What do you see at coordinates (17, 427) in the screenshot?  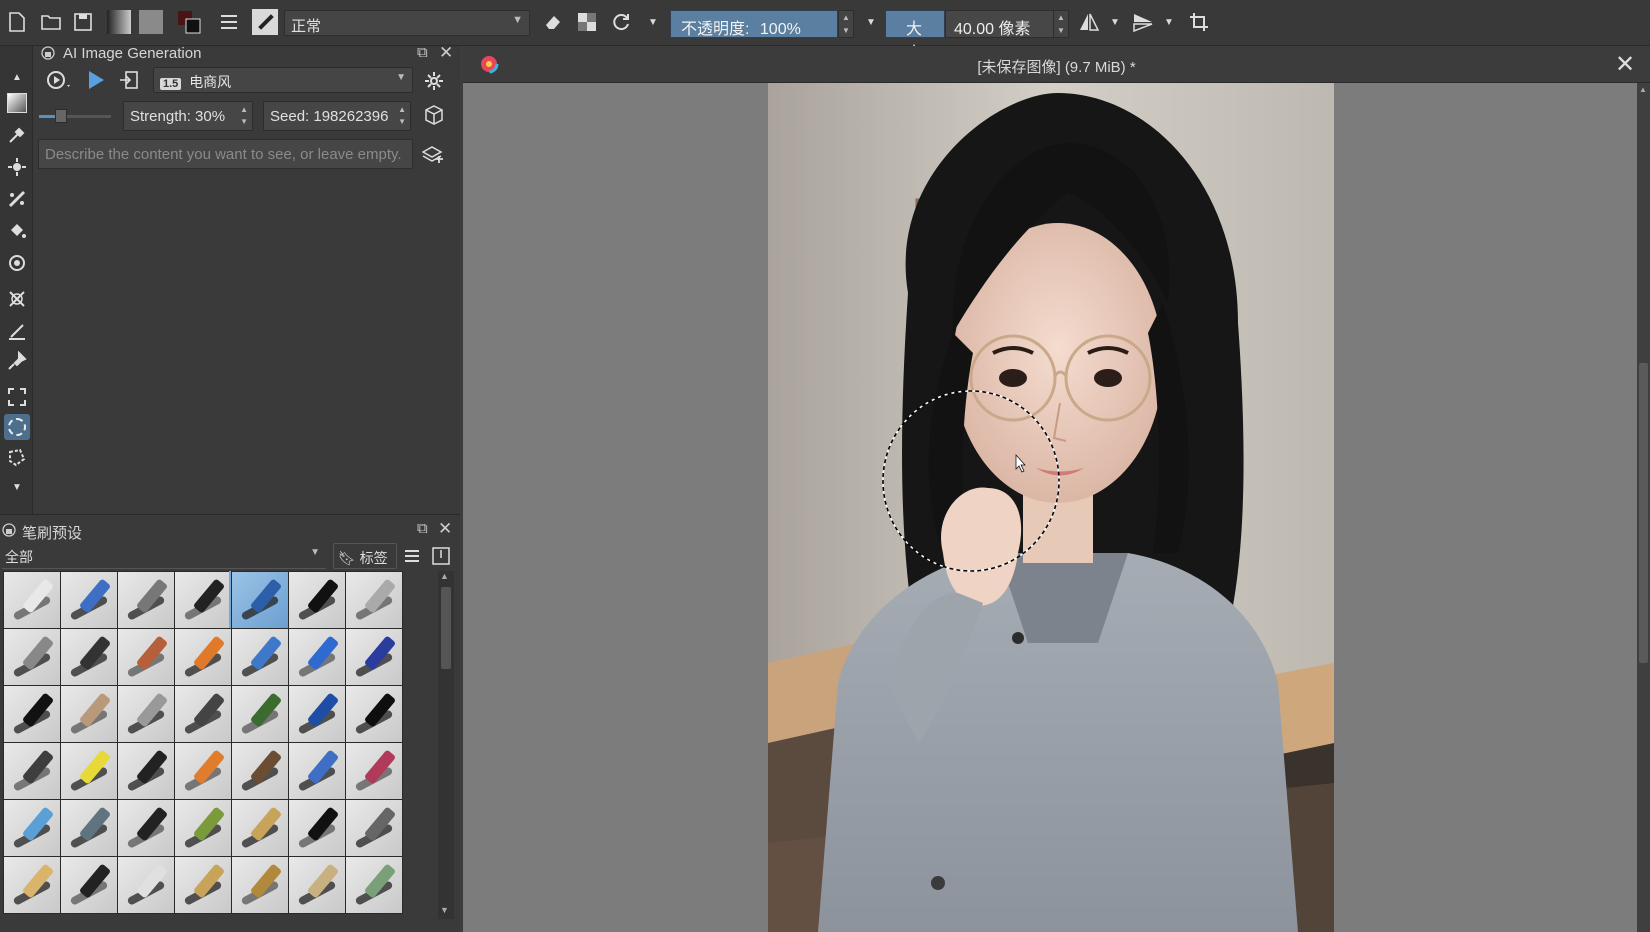 I see `ellipse-select-icon` at bounding box center [17, 427].